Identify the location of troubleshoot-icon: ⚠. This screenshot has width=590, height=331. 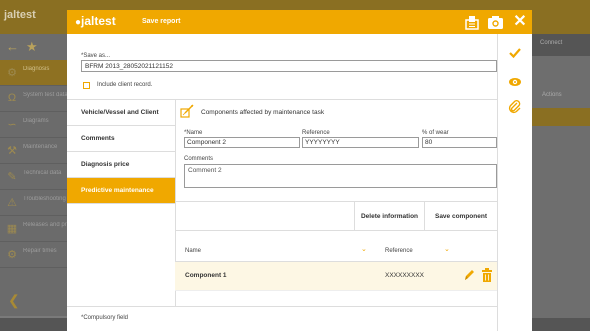
(12, 203).